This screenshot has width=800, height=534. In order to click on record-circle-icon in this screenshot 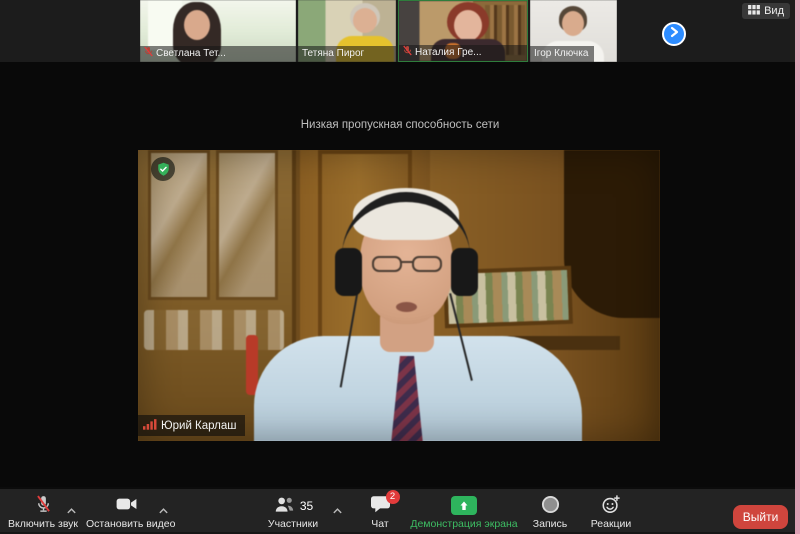, I will do `click(550, 506)`.